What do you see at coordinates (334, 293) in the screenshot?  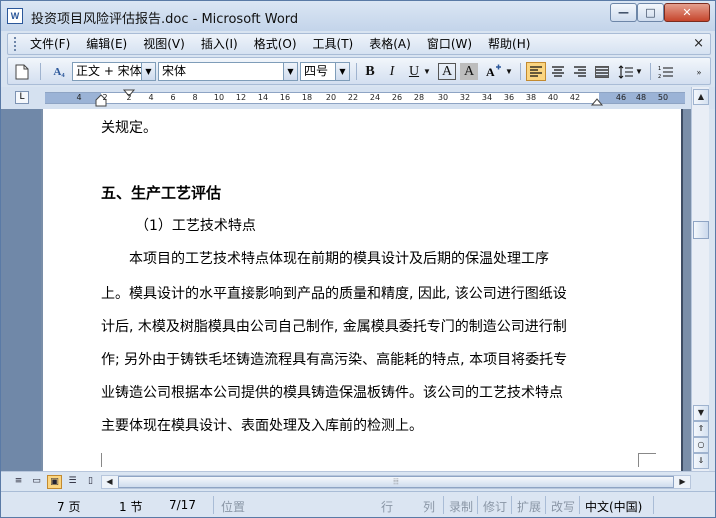 I see `paragraph-line: 上。模具设计的水平直接影响到产品的质量和精度, 因此, 该公司进行图纸设` at bounding box center [334, 293].